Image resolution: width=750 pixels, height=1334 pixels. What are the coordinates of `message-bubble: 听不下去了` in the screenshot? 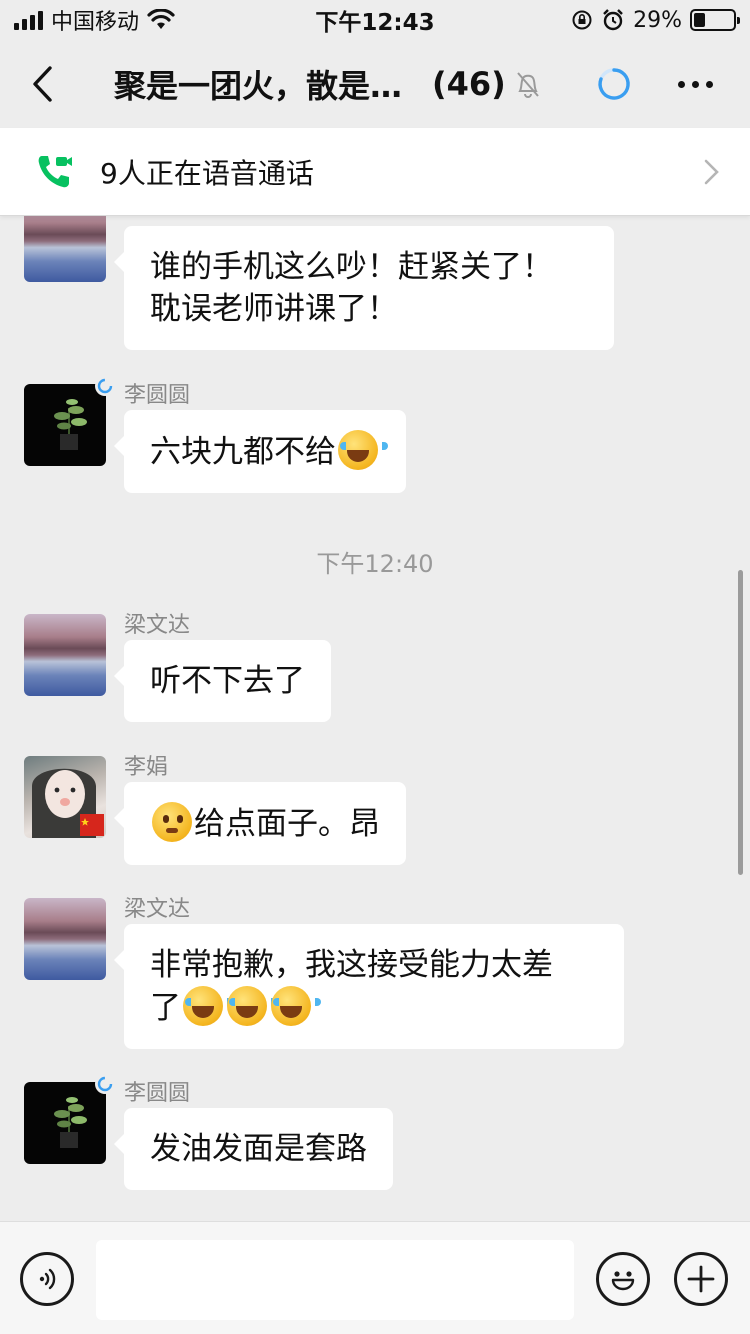 It's located at (222, 681).